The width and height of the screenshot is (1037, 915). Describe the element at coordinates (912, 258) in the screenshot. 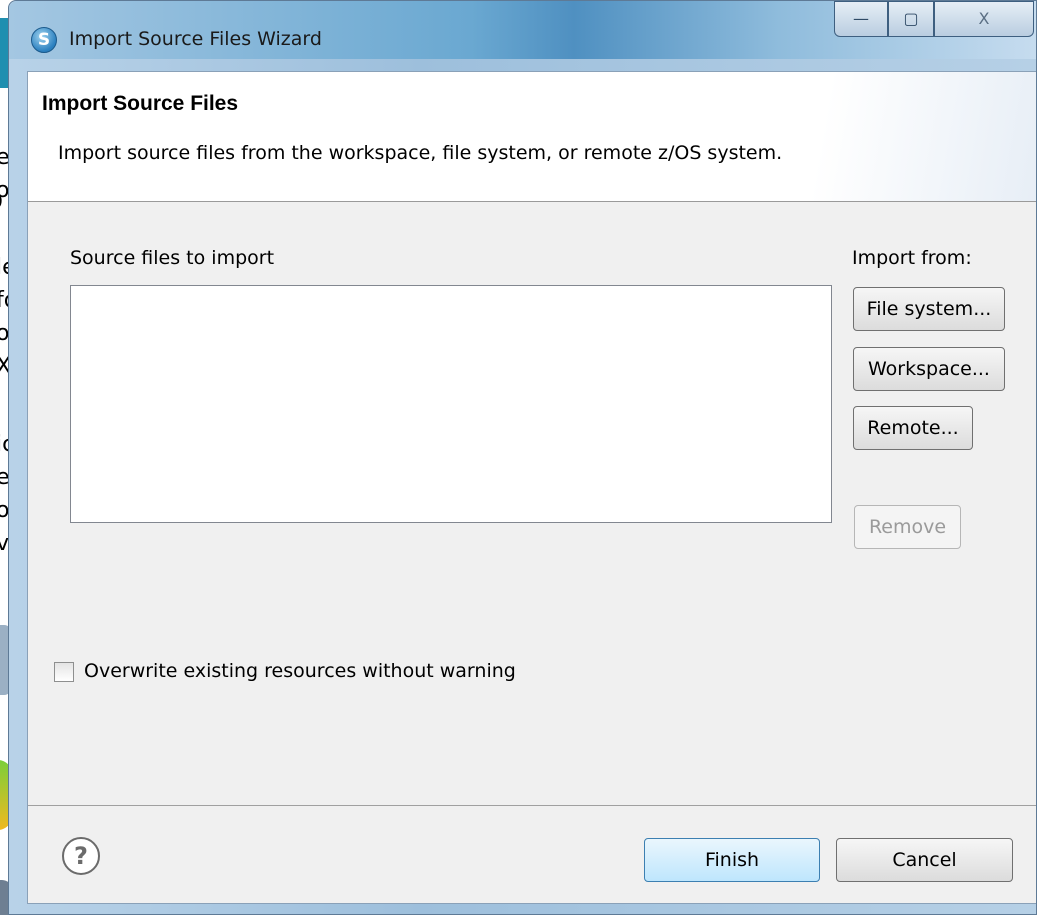

I see `import-from-label: Import from:` at that location.